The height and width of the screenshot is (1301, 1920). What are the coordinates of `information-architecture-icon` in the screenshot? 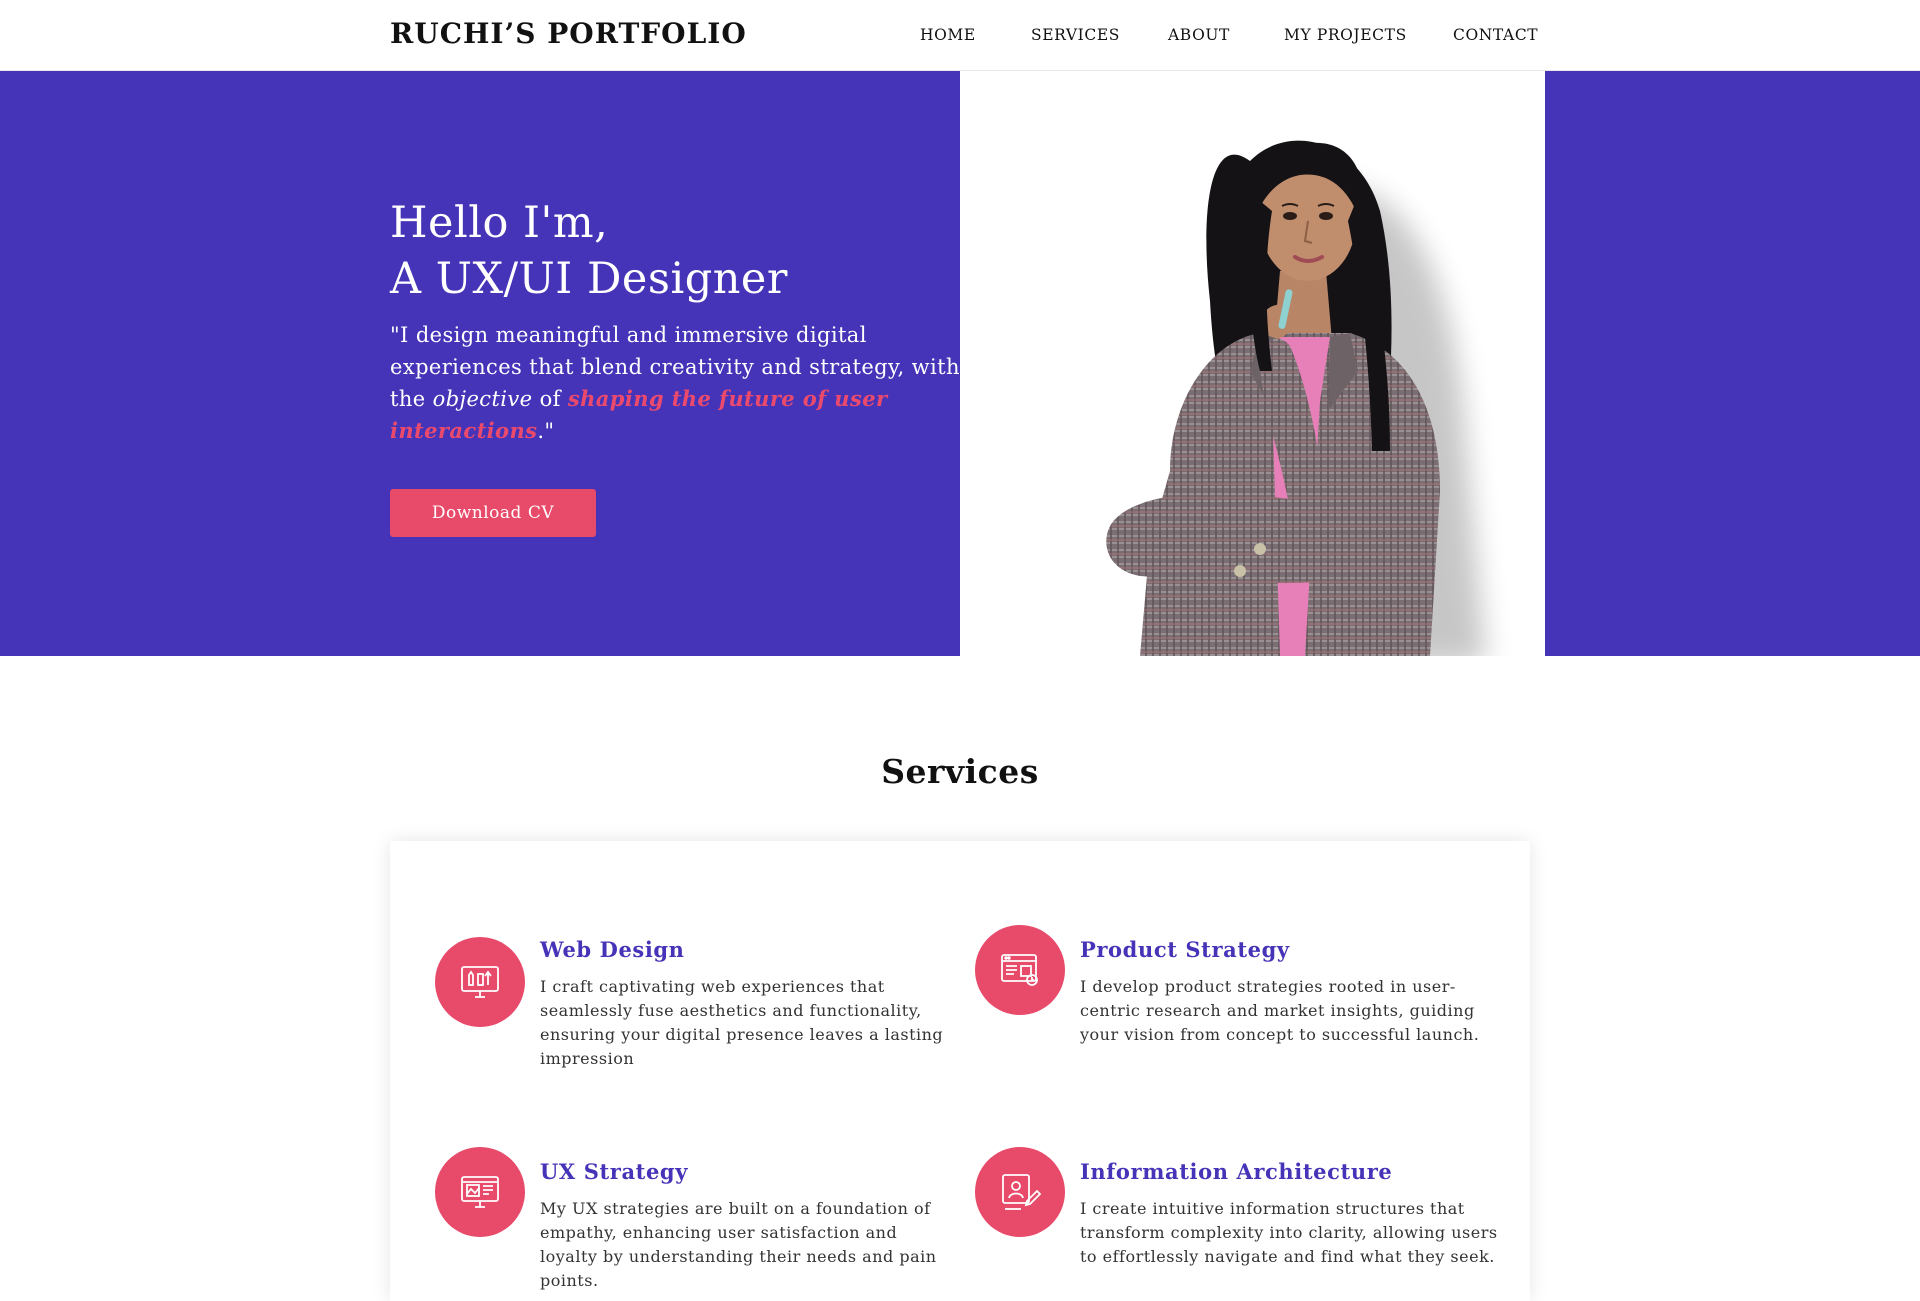 It's located at (1020, 1192).